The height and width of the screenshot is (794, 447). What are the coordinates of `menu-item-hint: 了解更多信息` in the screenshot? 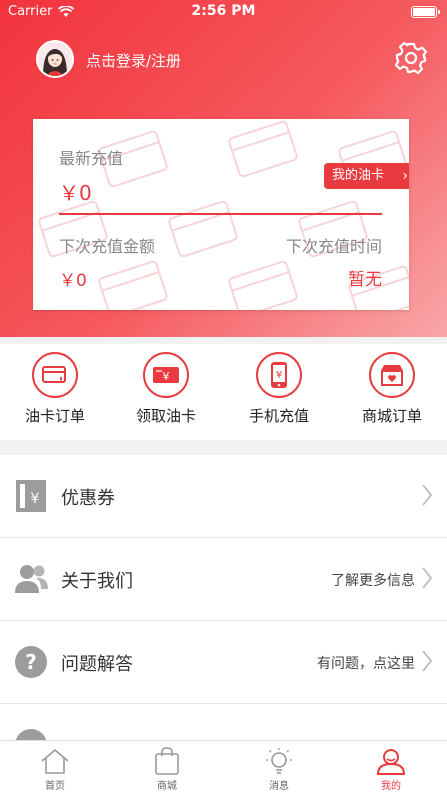 It's located at (373, 581).